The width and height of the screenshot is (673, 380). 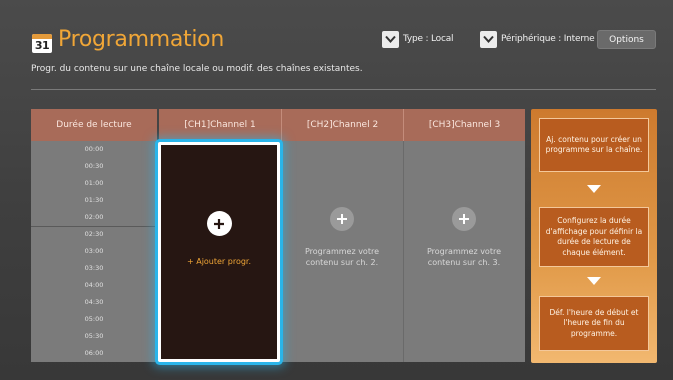 I want to click on calendar-icon: 31, so click(x=42, y=43).